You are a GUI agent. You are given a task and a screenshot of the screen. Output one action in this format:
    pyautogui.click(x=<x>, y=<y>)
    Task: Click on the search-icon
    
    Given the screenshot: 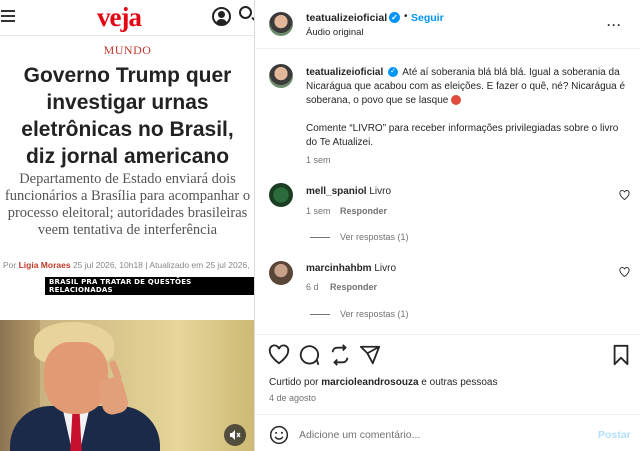 What is the action you would take?
    pyautogui.click(x=245, y=12)
    